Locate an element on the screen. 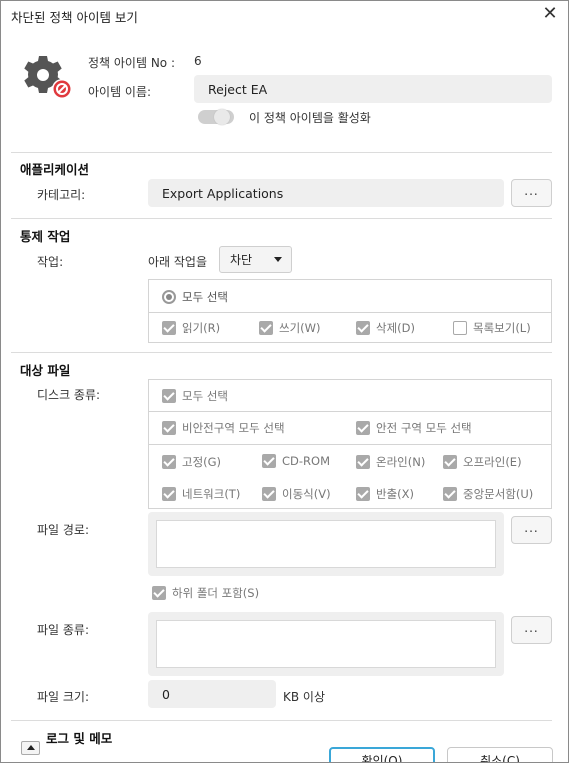  close-icon: ✕ is located at coordinates (550, 14).